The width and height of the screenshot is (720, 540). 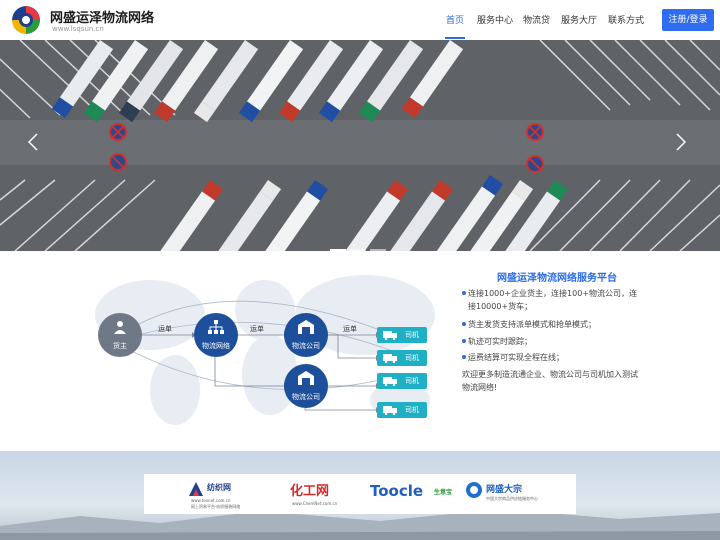 What do you see at coordinates (553, 341) in the screenshot?
I see `feature-bullet: 轨迹可实时跟踪；` at bounding box center [553, 341].